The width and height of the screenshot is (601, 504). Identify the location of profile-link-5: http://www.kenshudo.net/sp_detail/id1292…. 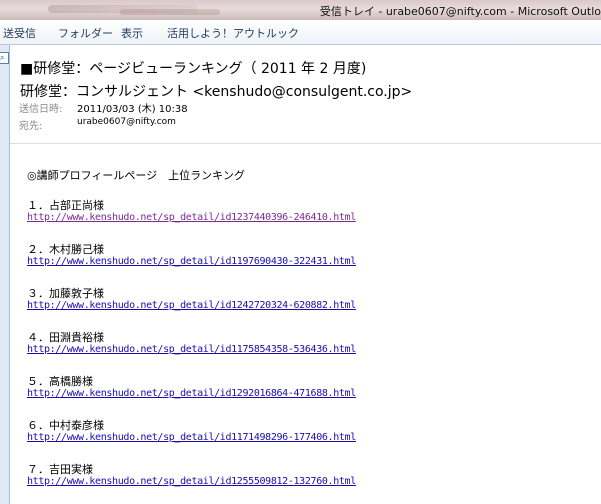
(191, 393).